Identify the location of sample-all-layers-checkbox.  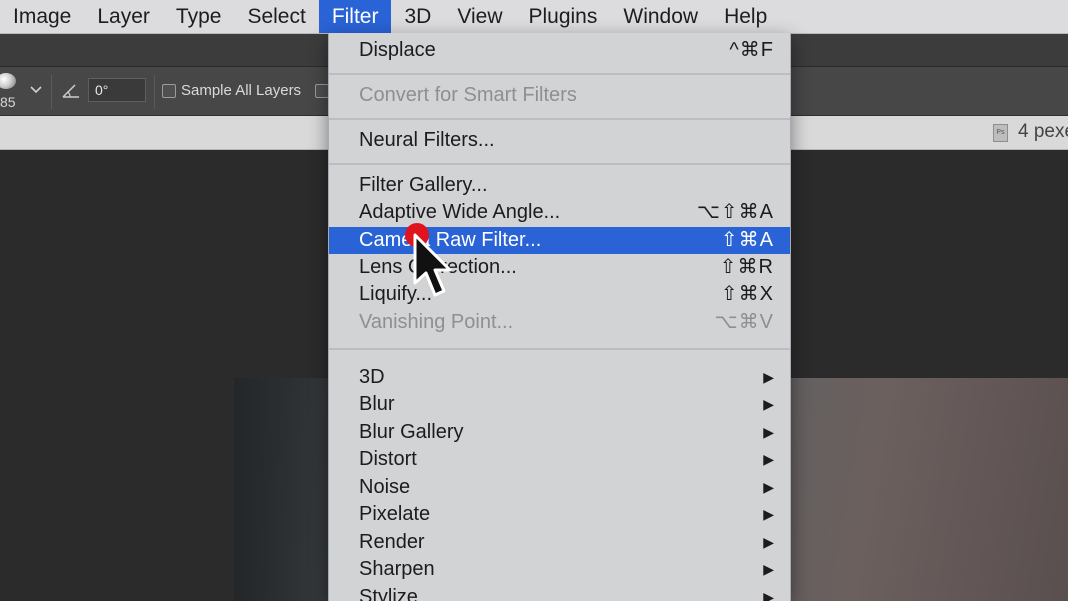
(169, 91).